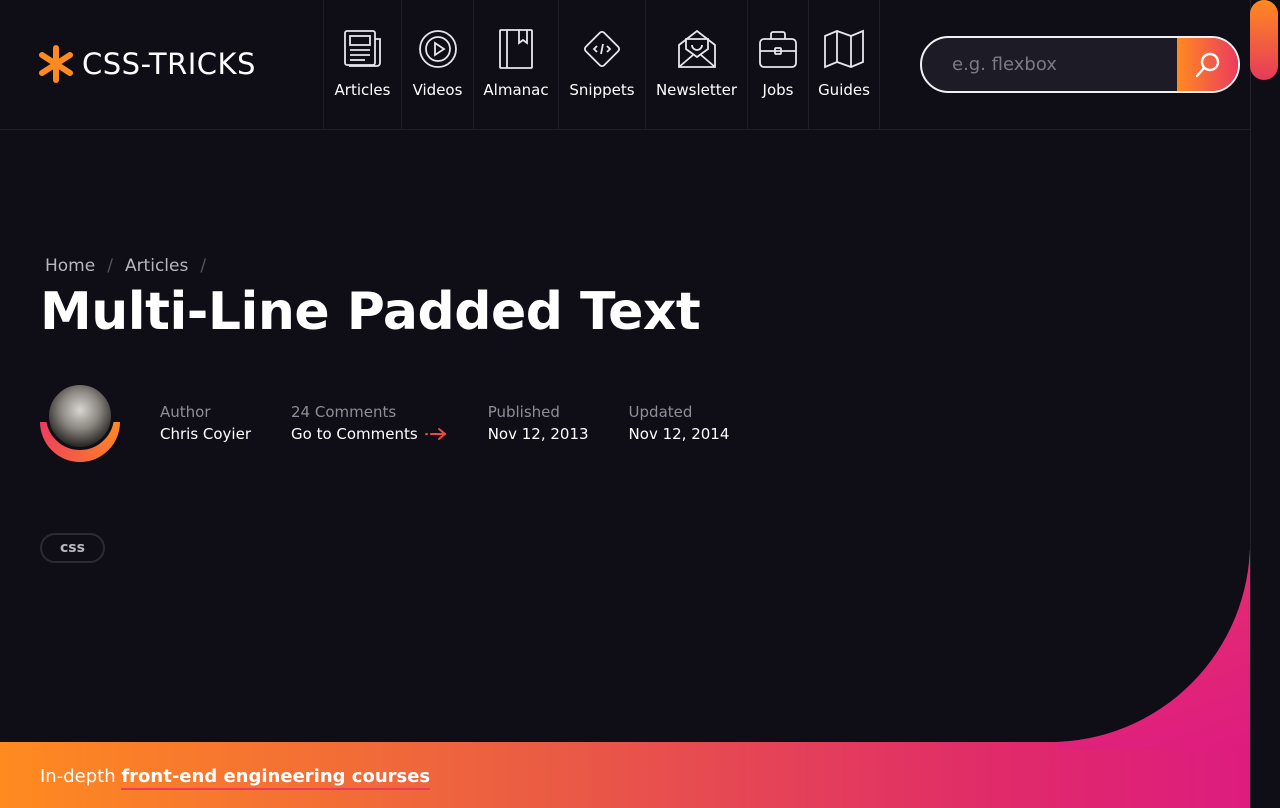 The width and height of the screenshot is (1280, 808). What do you see at coordinates (169, 64) in the screenshot?
I see `logo-text: CSS-TRICKS` at bounding box center [169, 64].